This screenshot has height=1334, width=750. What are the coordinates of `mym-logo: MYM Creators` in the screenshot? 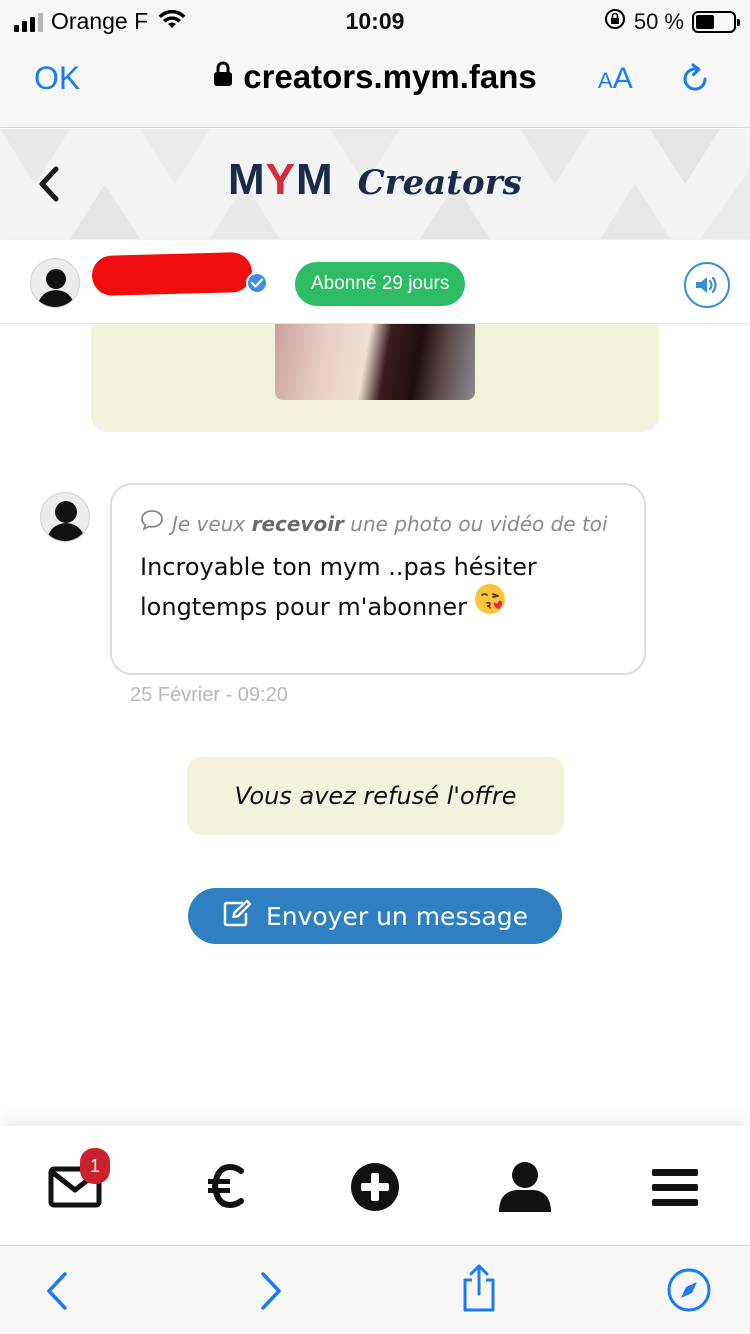 It's located at (375, 180).